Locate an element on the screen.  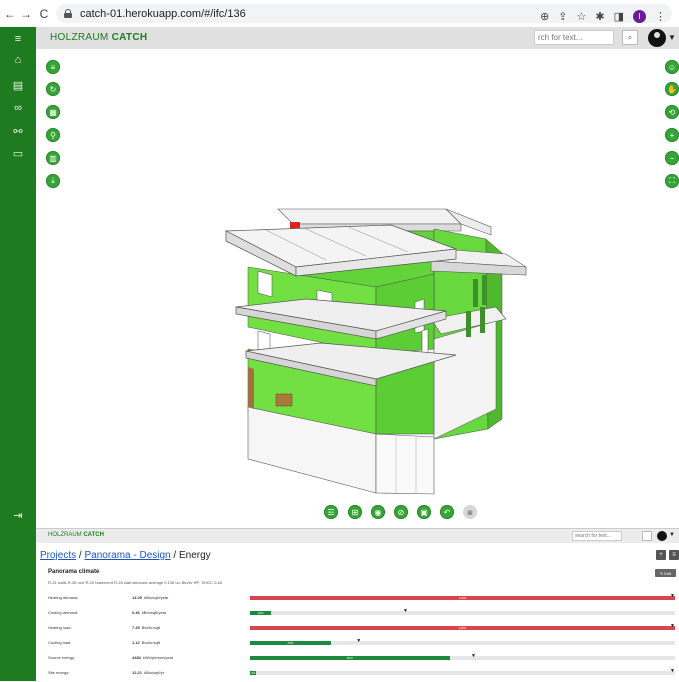
metric-progress-track: 75% ▼ is located at coordinates (462, 641).